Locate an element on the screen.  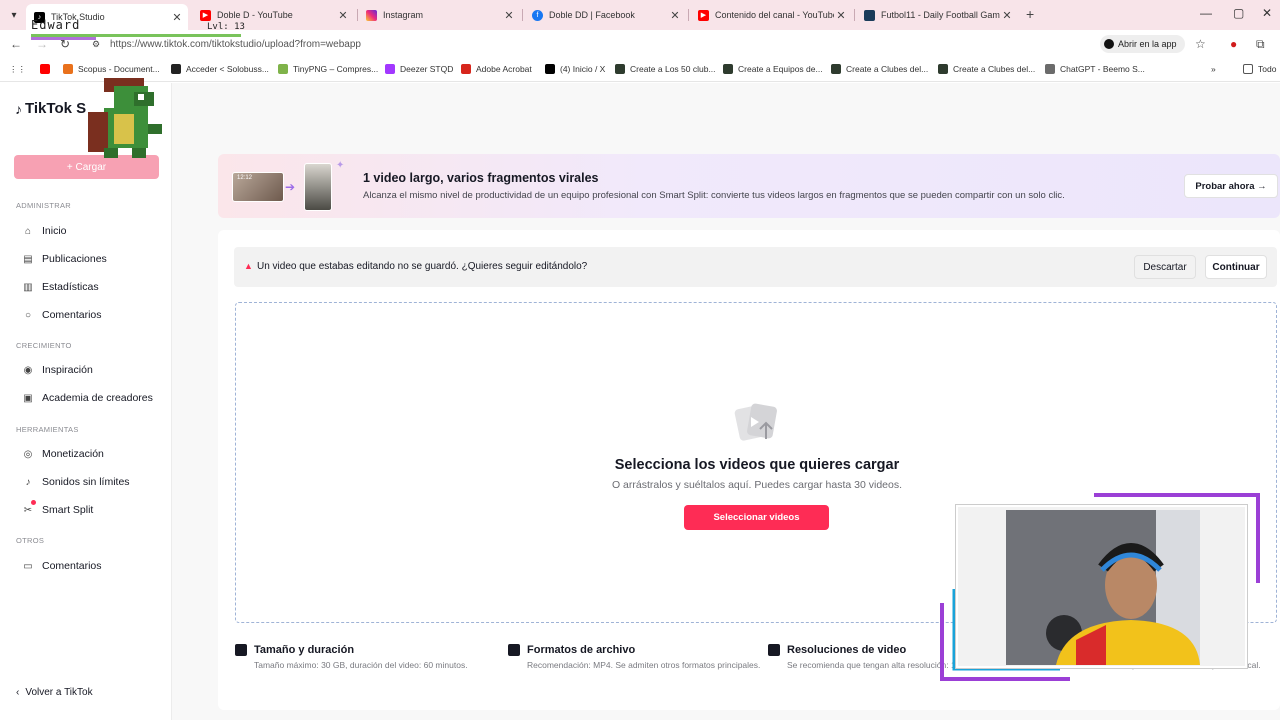
comment-icon: ○ is located at coordinates (28, 315).